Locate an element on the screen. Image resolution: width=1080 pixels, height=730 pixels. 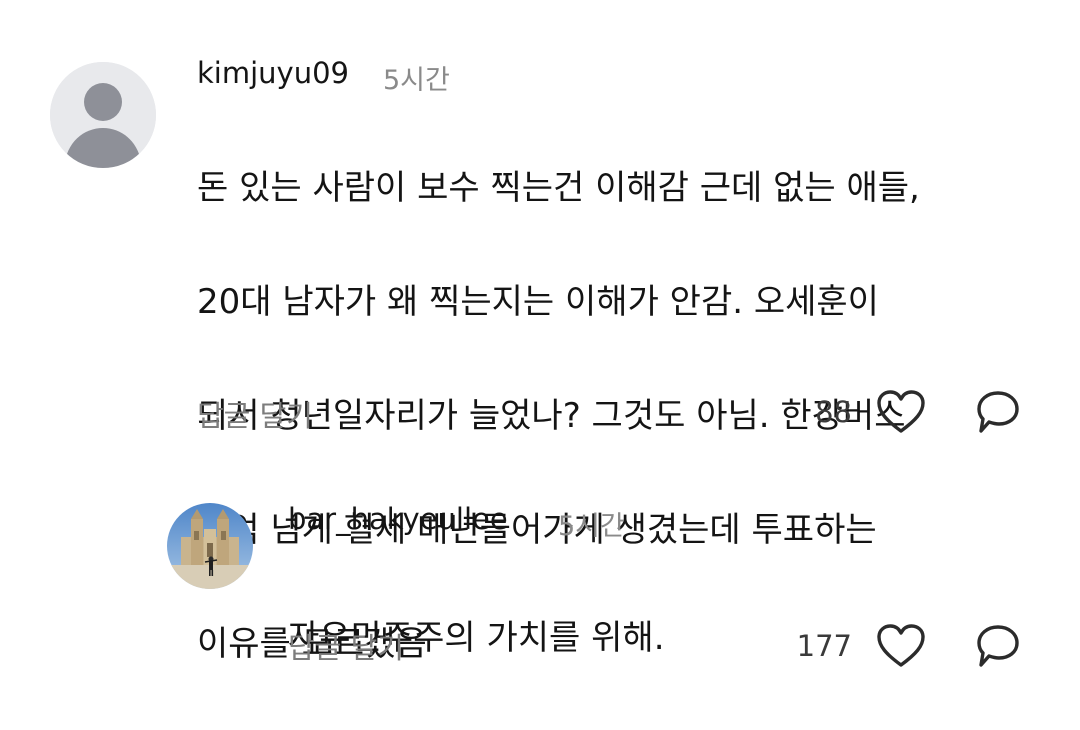
profile-photo is located at coordinates (210, 546).